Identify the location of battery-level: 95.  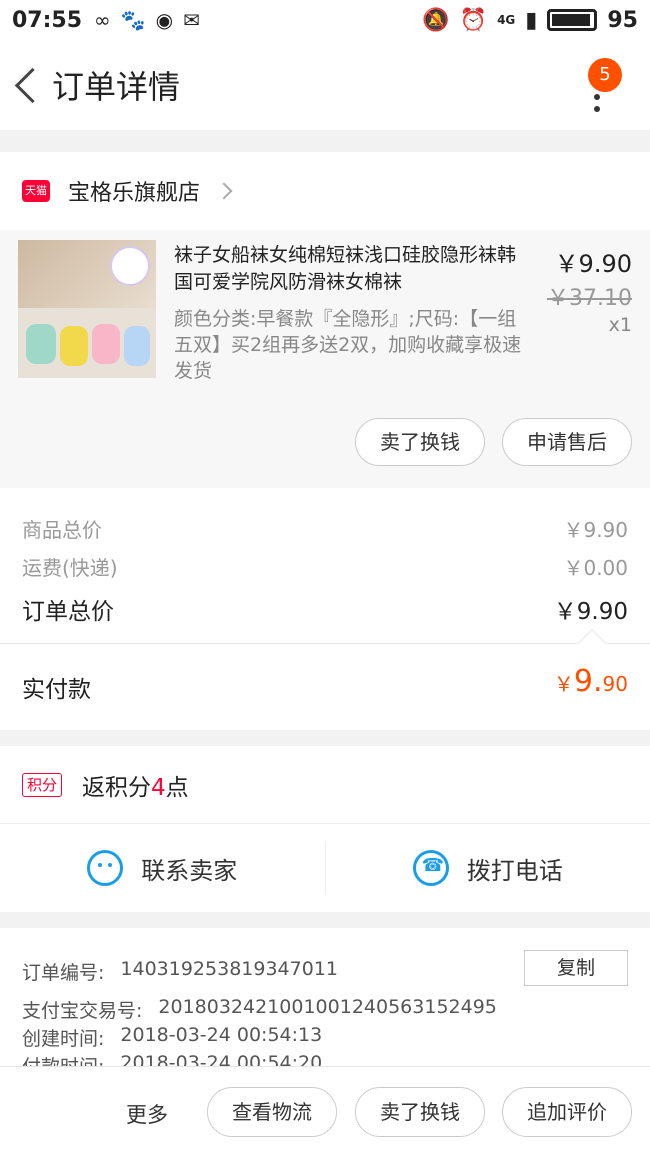
(622, 20).